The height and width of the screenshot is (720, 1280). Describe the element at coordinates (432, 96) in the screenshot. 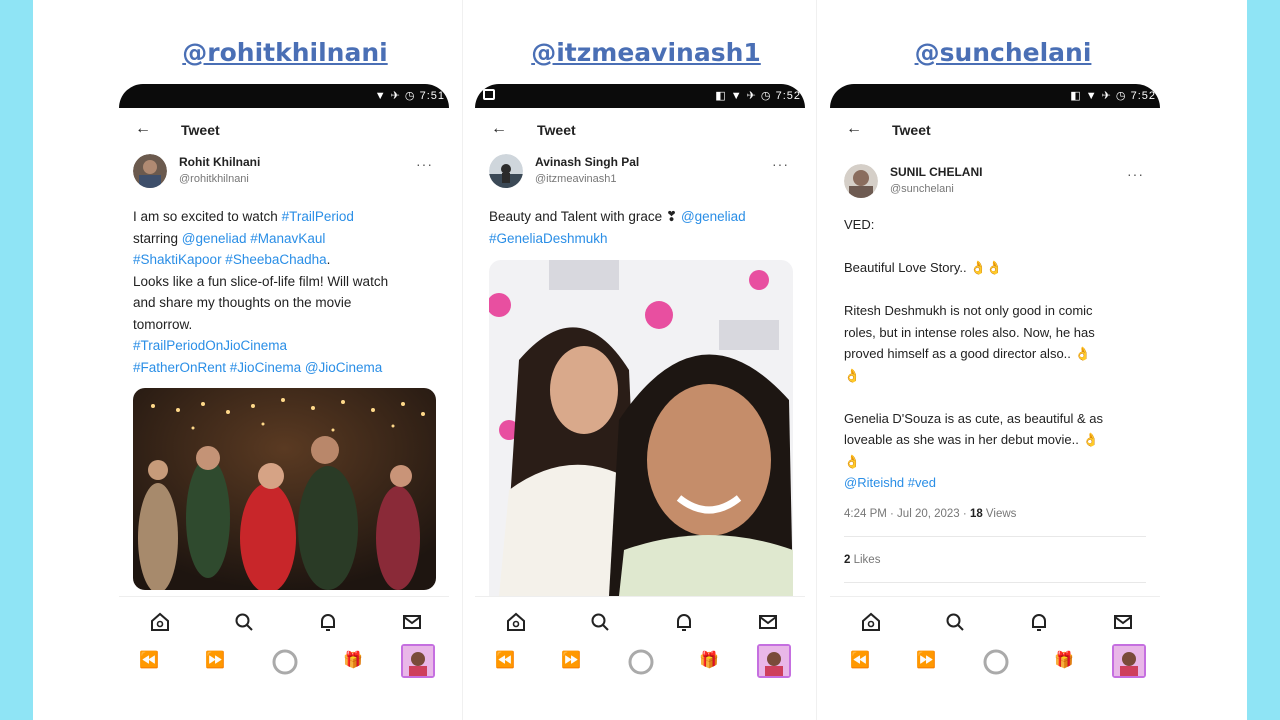

I see `status-time: 7:51` at that location.